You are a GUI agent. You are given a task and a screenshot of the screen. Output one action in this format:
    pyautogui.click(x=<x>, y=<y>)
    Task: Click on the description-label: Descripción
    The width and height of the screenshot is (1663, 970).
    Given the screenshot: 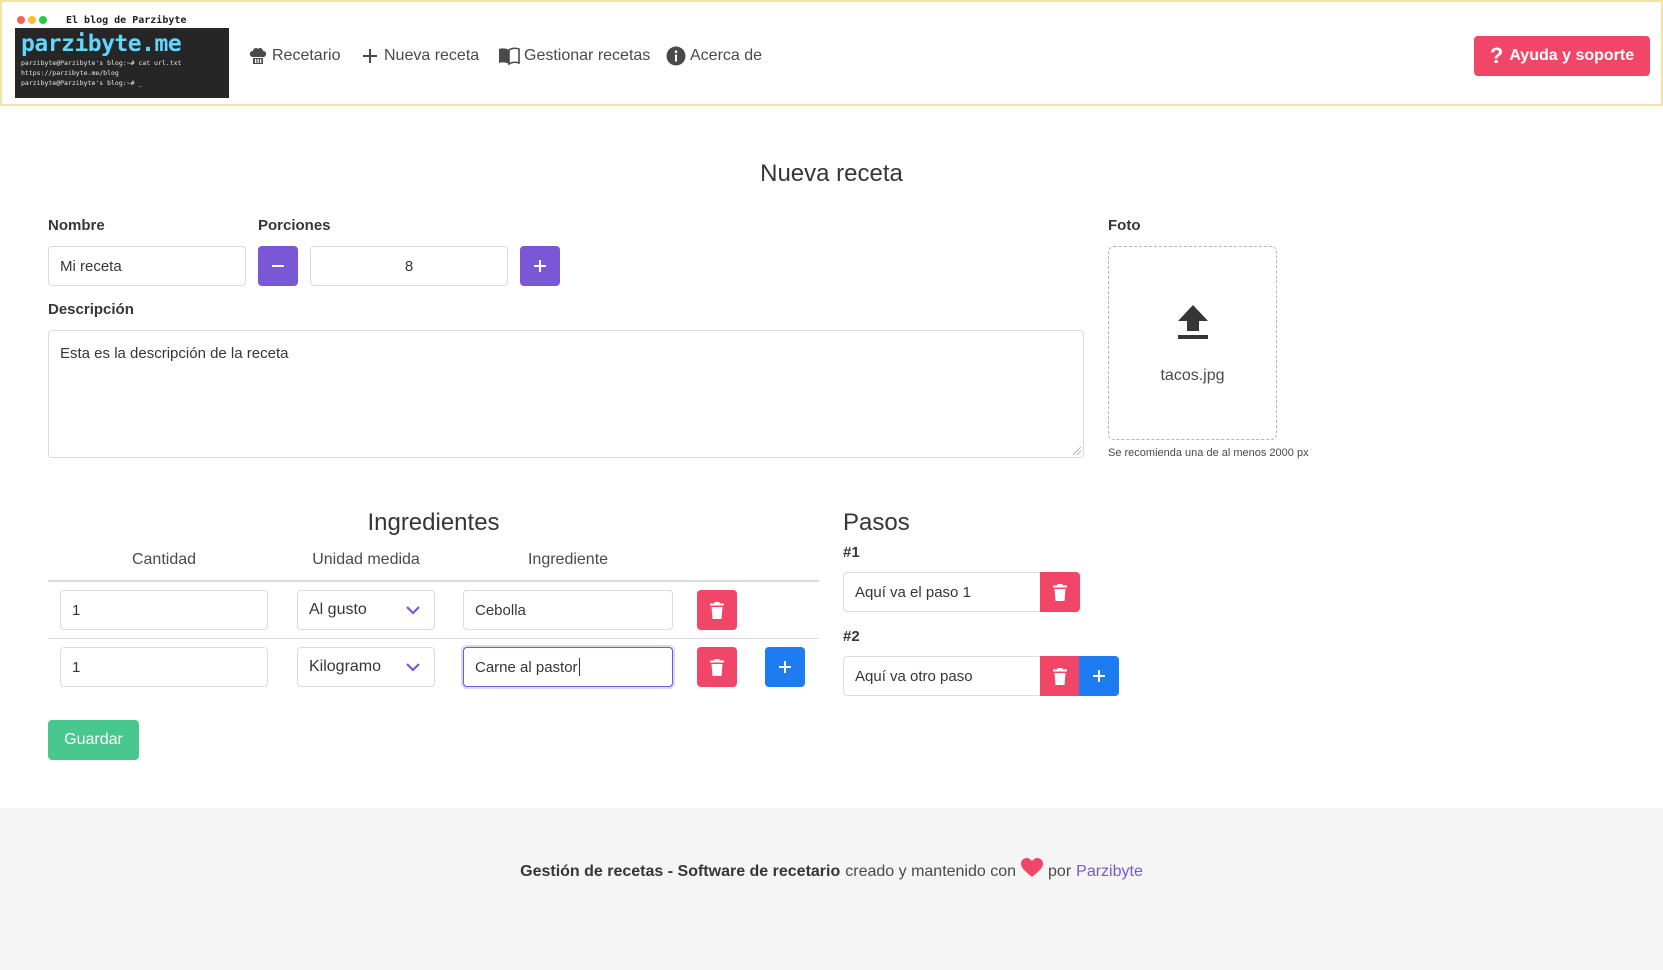 What is the action you would take?
    pyautogui.click(x=91, y=309)
    